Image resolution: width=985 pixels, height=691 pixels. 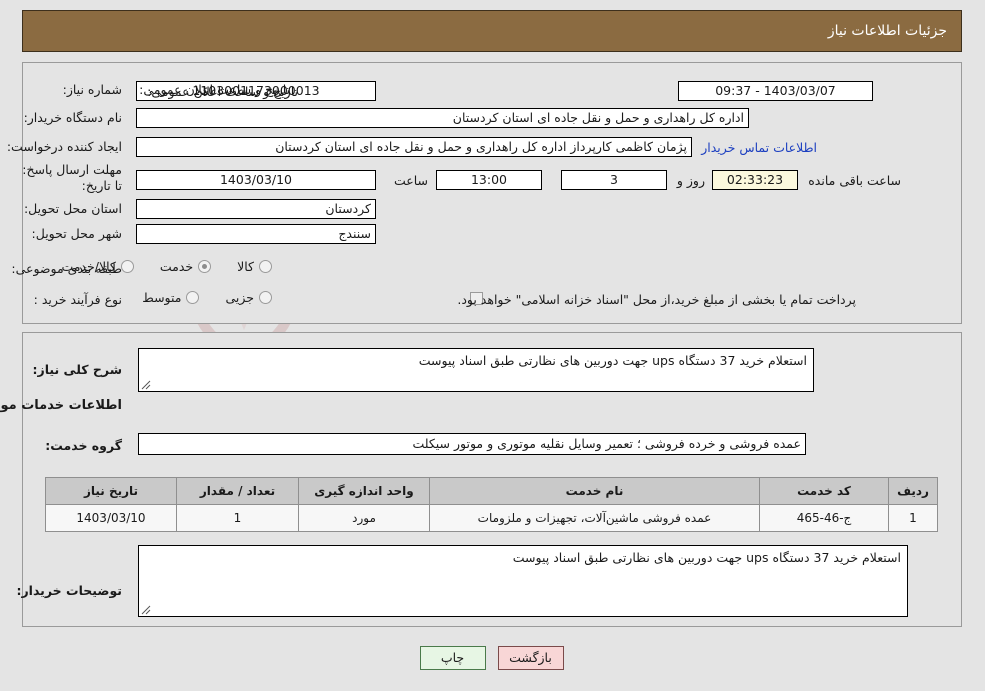 I want to click on service-group-label: گروه خدمت:, so click(x=84, y=445).